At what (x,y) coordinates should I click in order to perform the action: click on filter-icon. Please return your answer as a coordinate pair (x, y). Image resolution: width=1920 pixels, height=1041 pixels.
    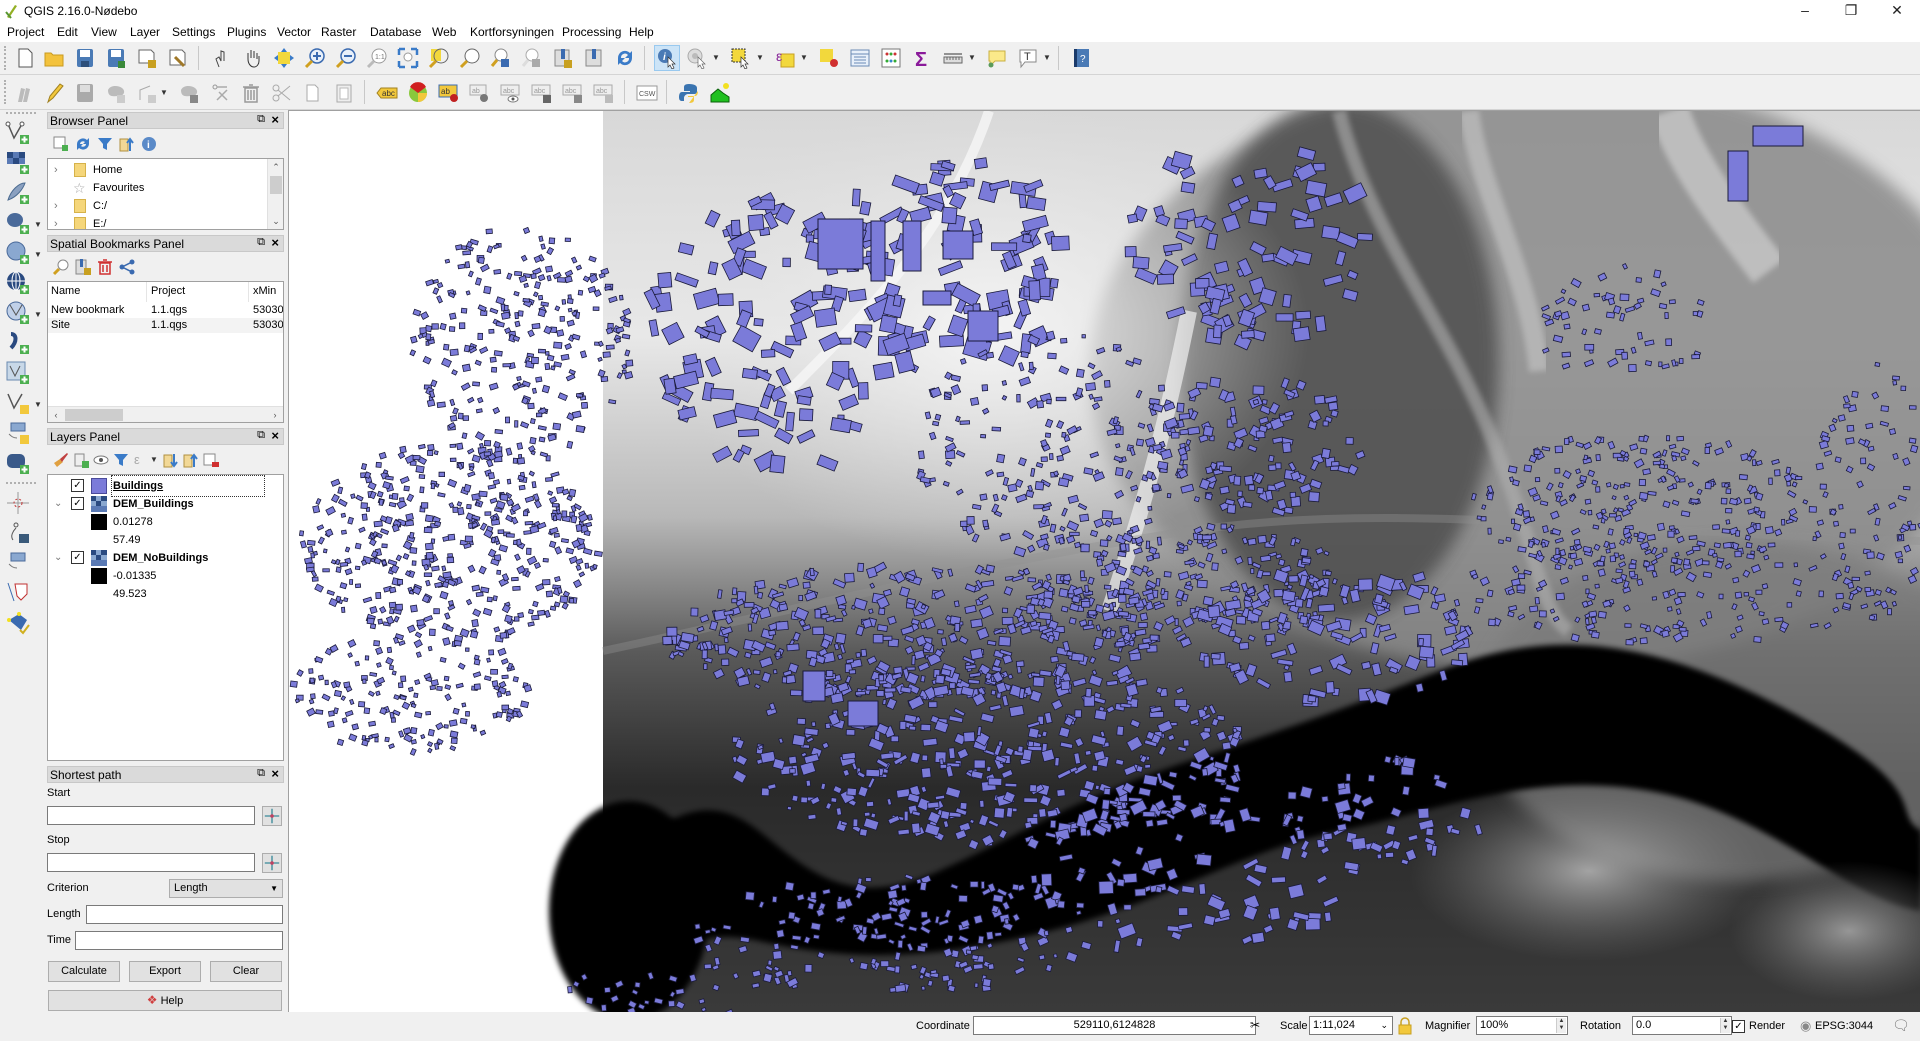
    Looking at the image, I should click on (105, 144).